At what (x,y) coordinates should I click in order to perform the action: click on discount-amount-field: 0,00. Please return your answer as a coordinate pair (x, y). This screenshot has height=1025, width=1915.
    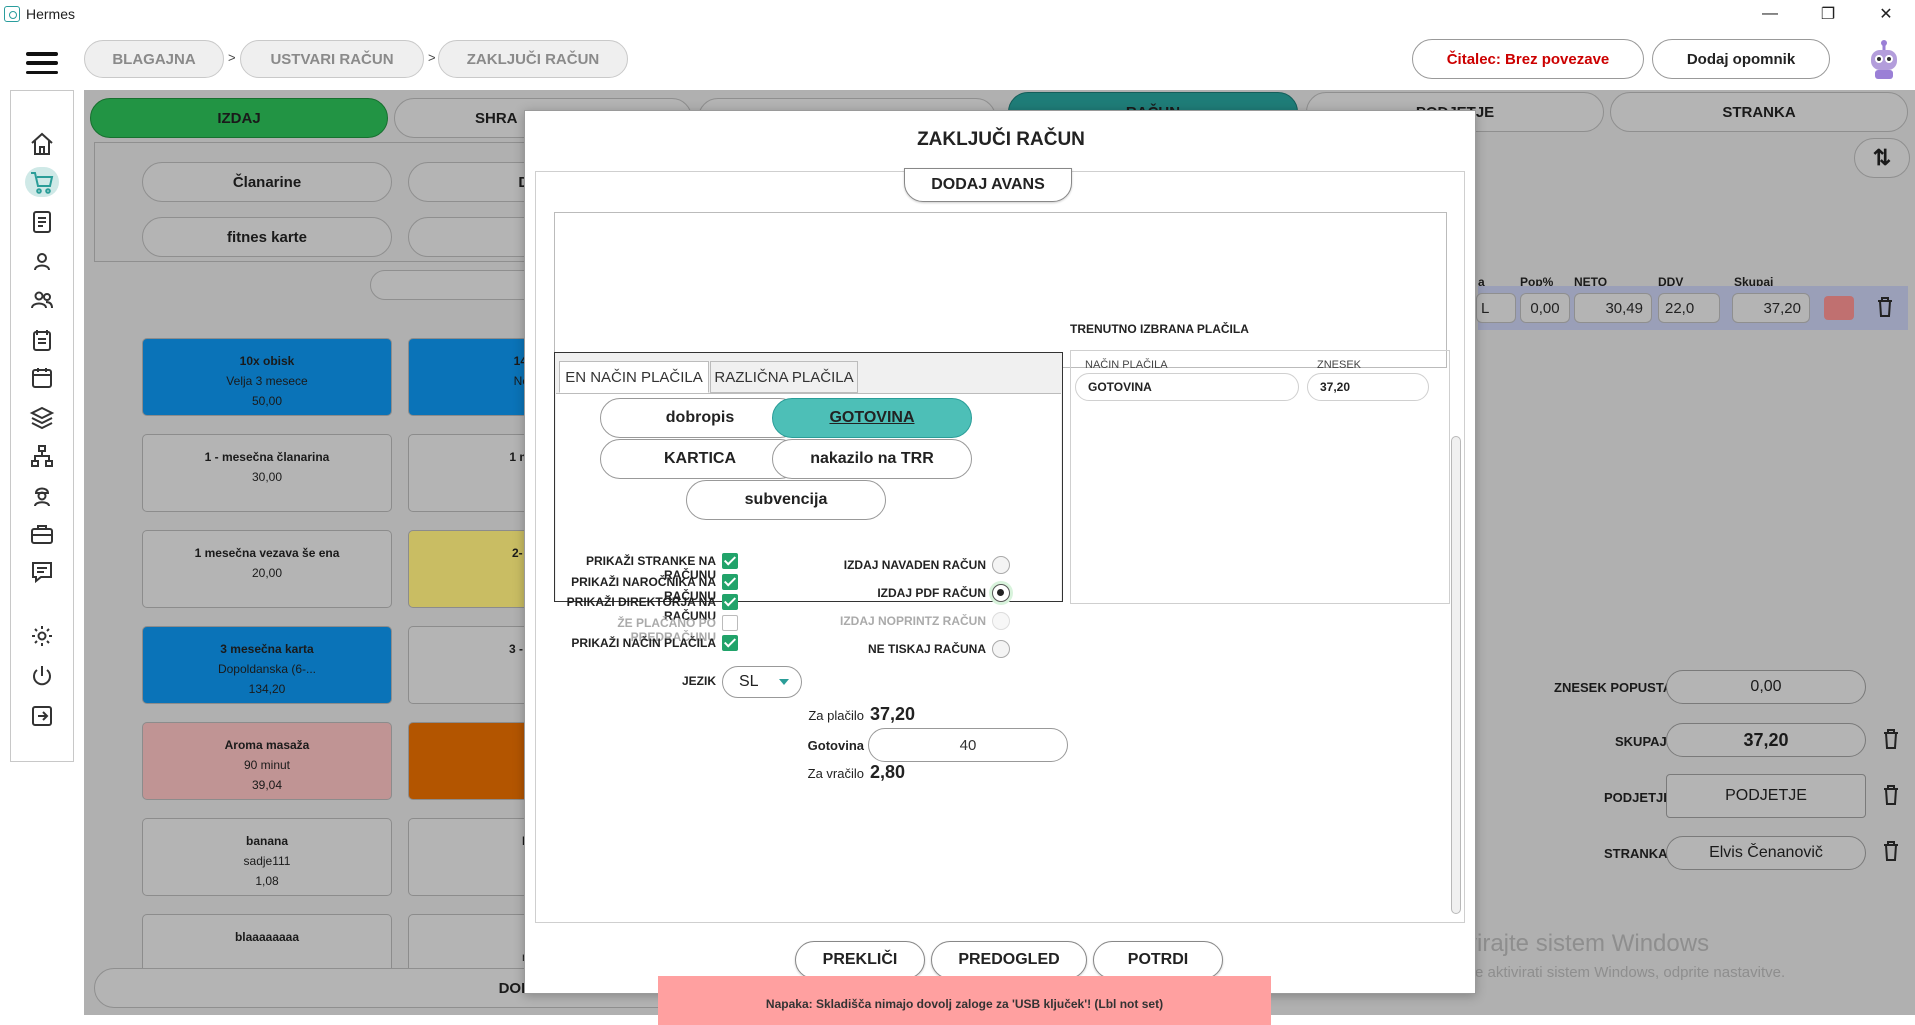
    Looking at the image, I should click on (1766, 687).